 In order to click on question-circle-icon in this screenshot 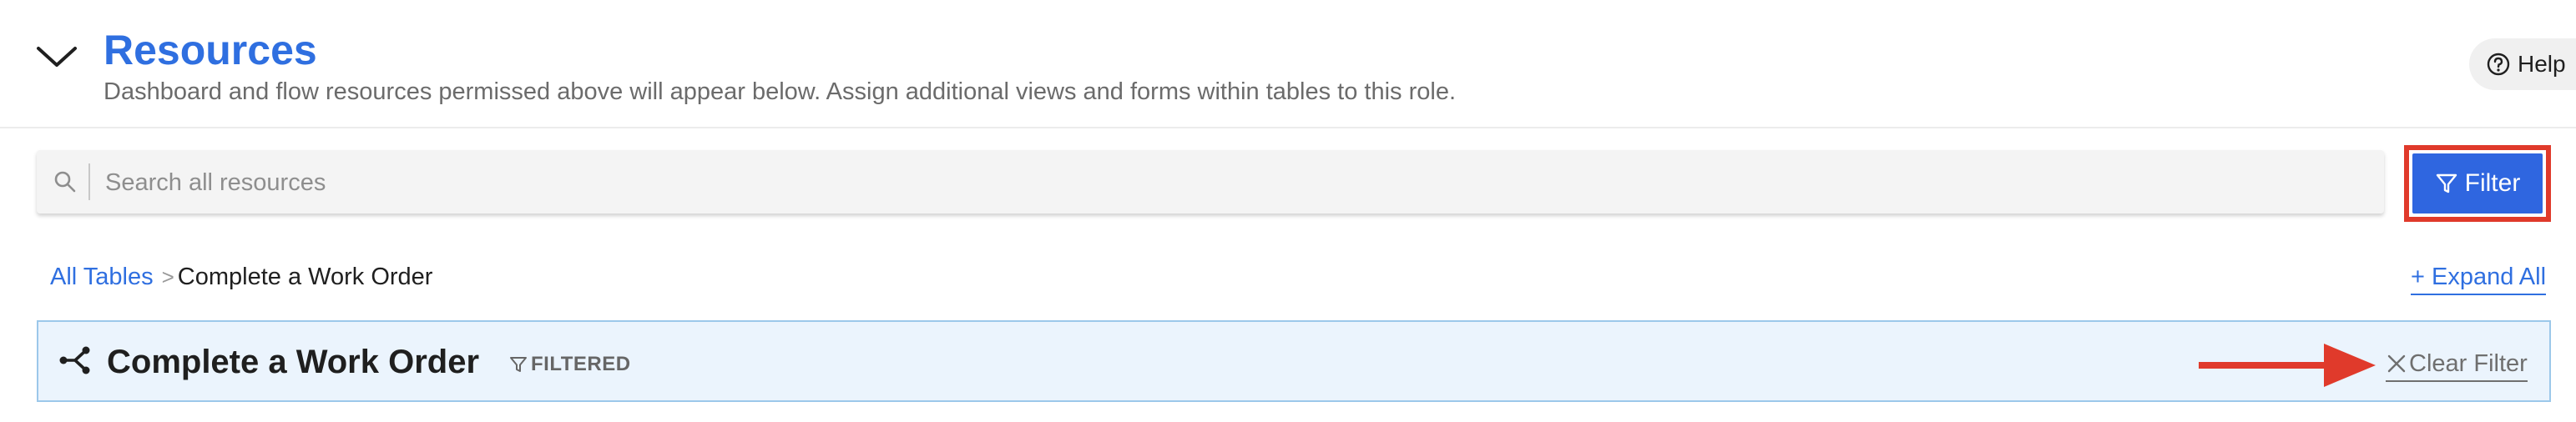, I will do `click(2498, 64)`.